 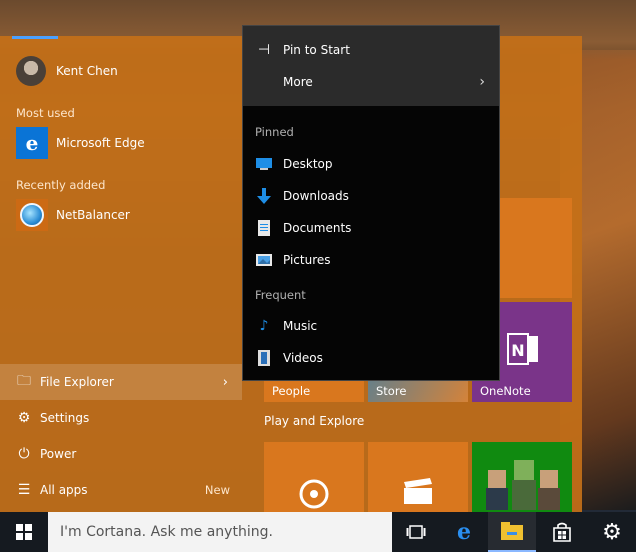 I want to click on recently-added-heading: Recently added, so click(x=61, y=185).